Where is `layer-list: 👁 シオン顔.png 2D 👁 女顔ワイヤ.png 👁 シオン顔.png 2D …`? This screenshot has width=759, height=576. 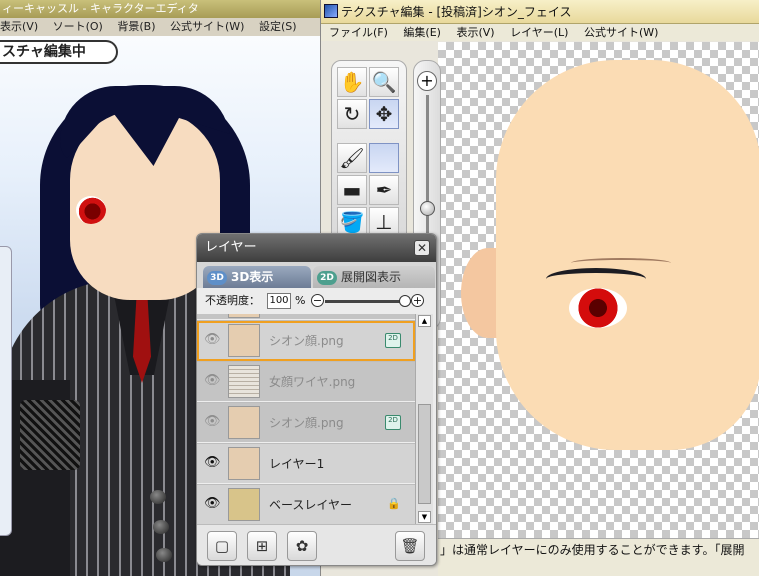 layer-list: 👁 シオン顔.png 2D 👁 女顔ワイヤ.png 👁 シオン顔.png 2D … is located at coordinates (306, 419).